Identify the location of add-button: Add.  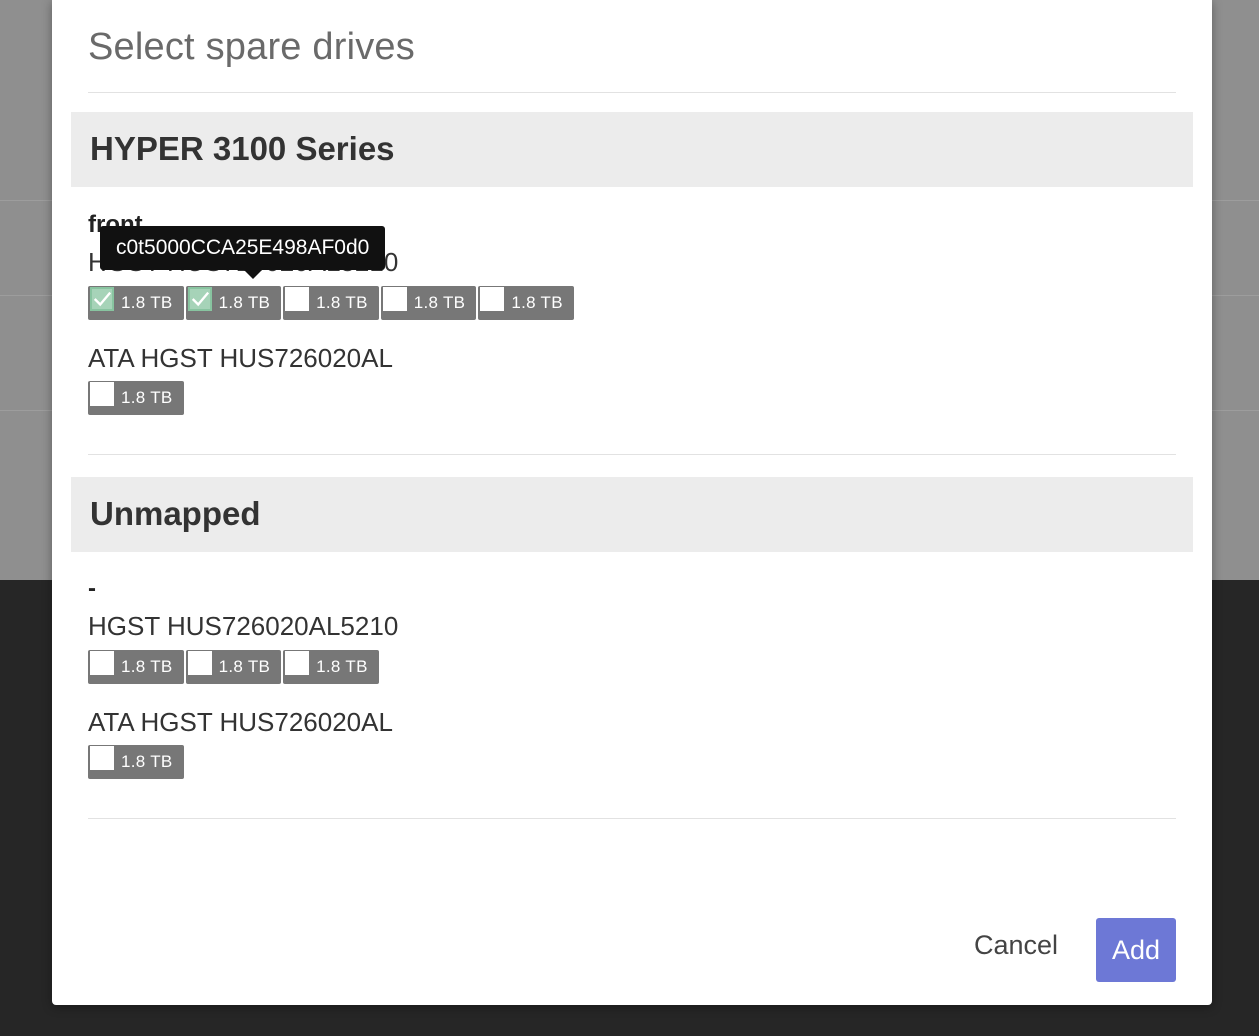
(1136, 950).